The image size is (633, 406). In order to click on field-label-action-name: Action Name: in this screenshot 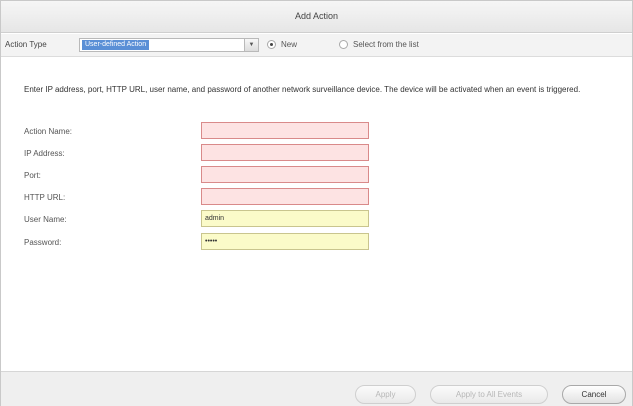, I will do `click(48, 131)`.